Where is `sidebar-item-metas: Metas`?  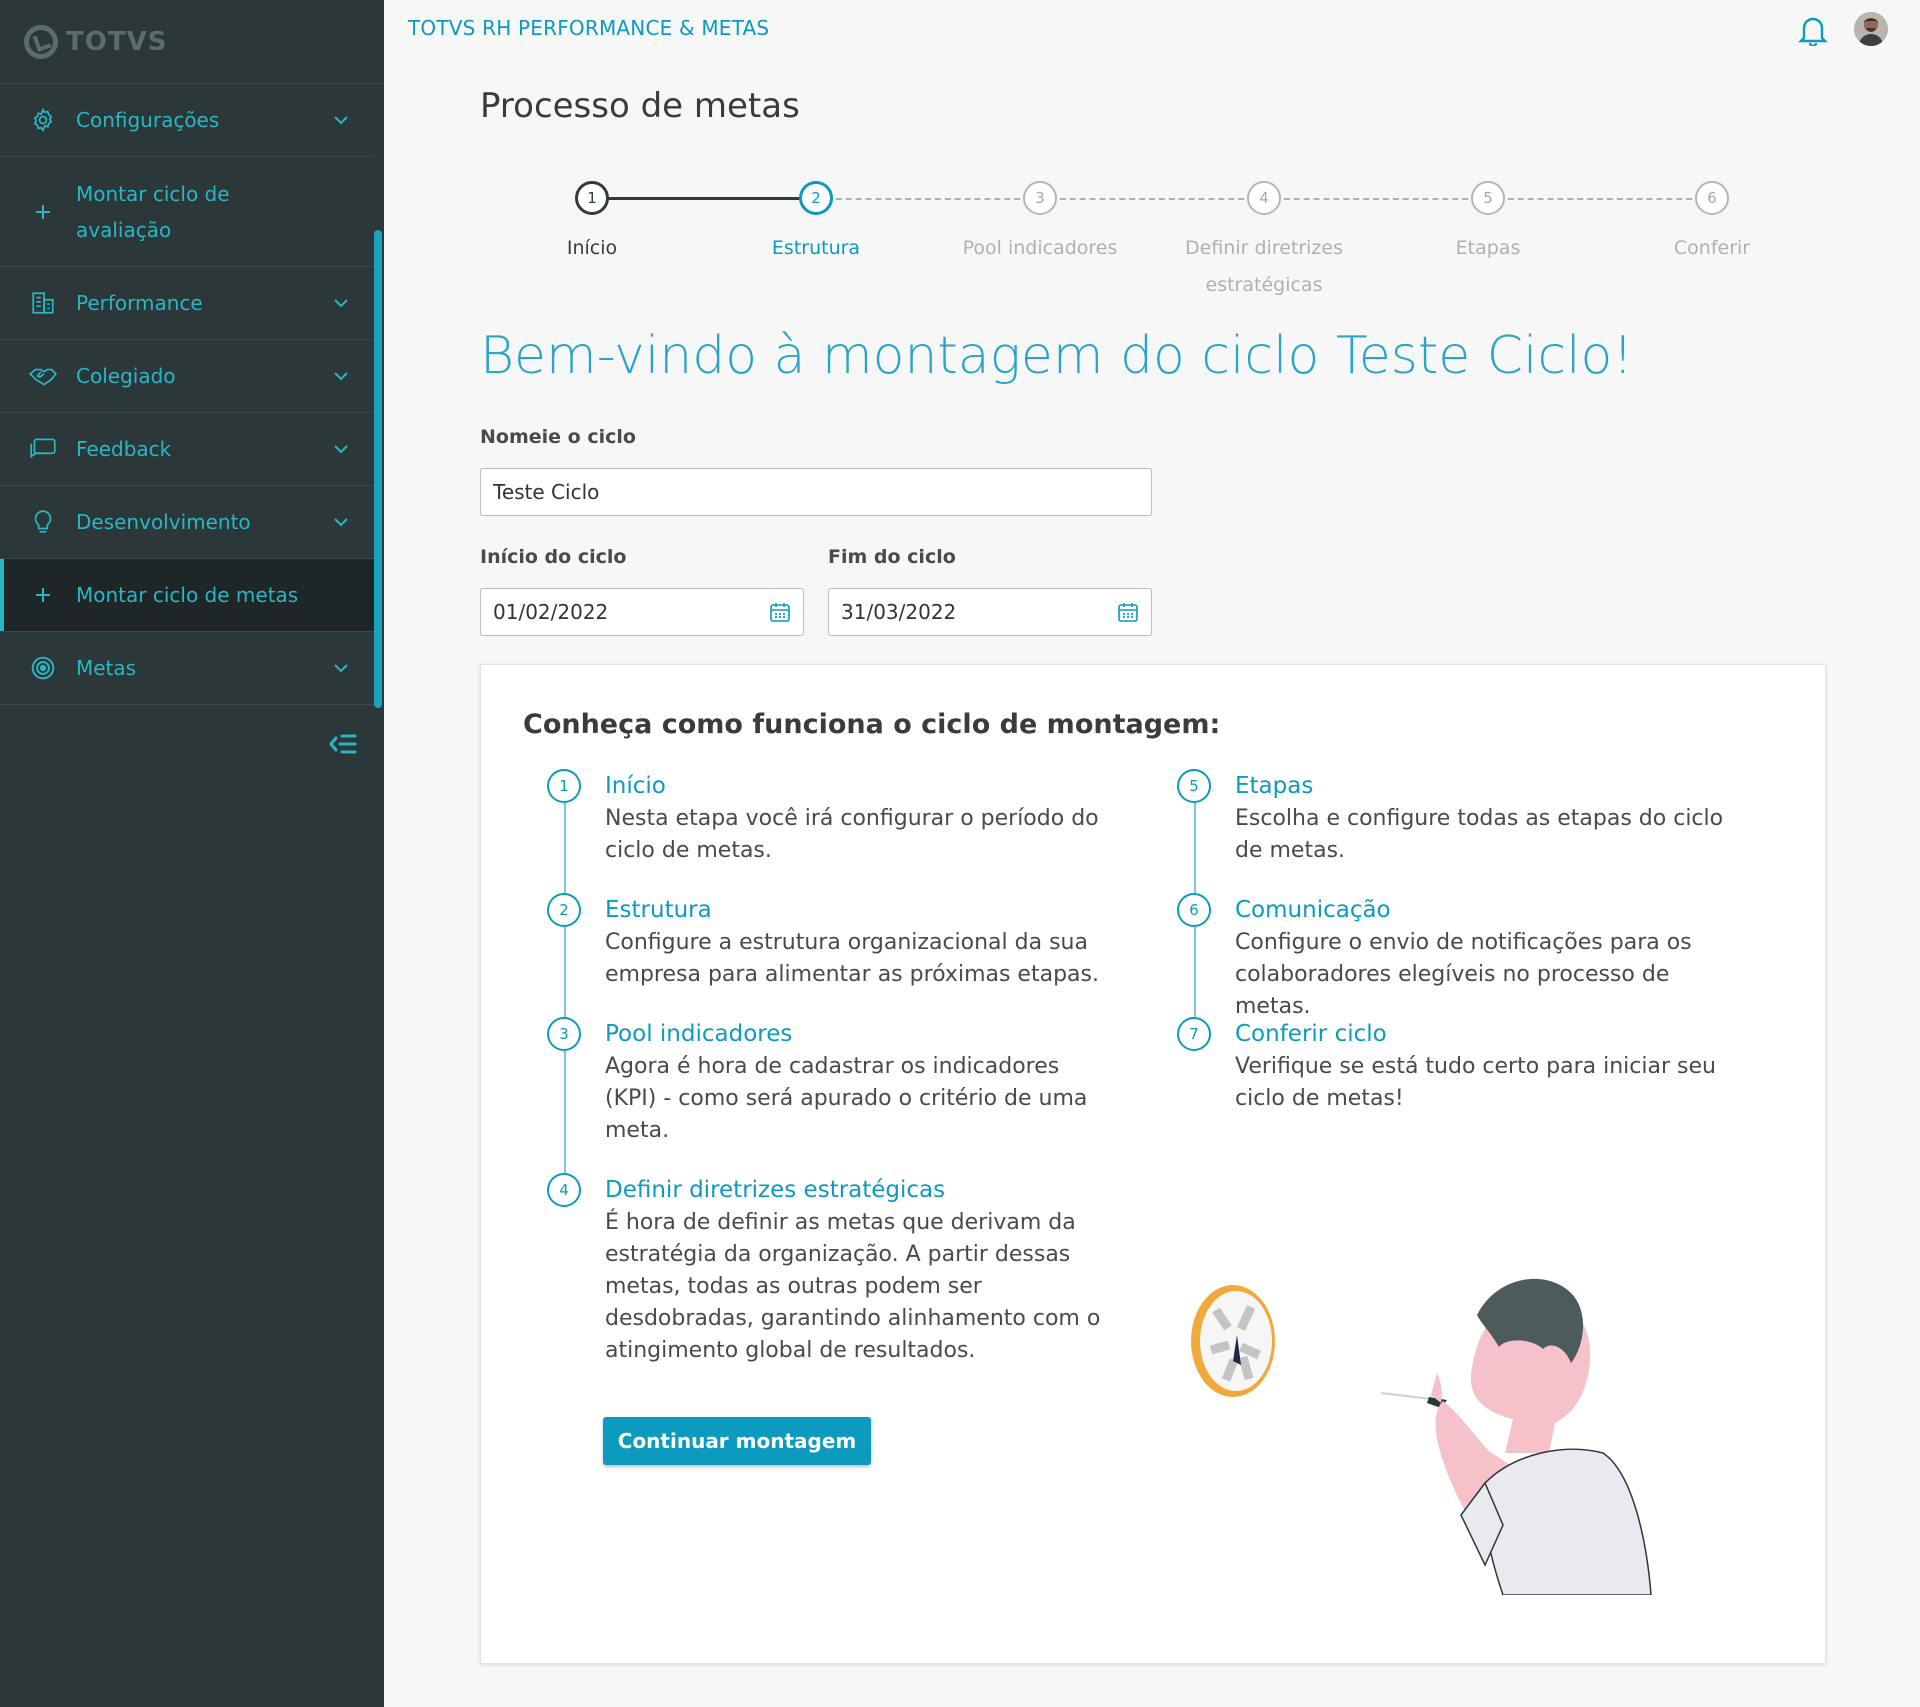
sidebar-item-metas: Metas is located at coordinates (187, 668).